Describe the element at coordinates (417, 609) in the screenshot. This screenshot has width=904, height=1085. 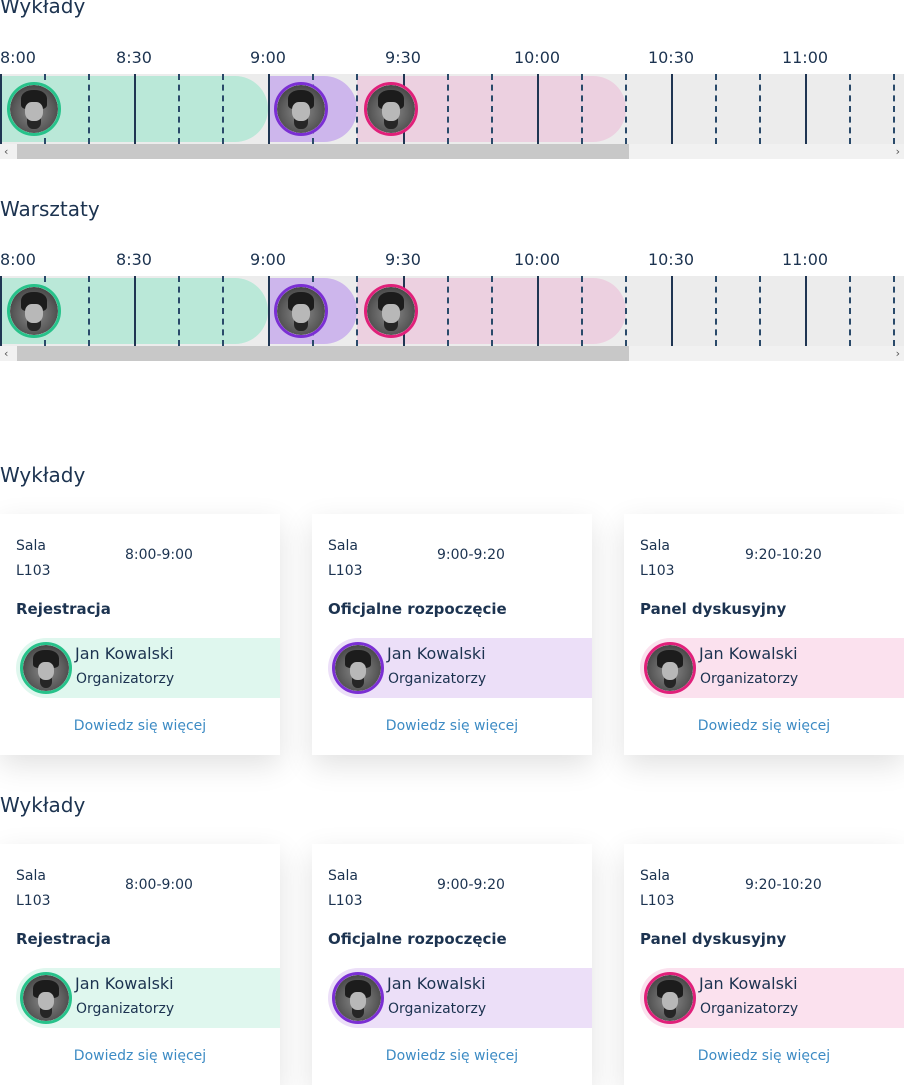
I see `event-title: Oficjalne rozpoczęcie` at that location.